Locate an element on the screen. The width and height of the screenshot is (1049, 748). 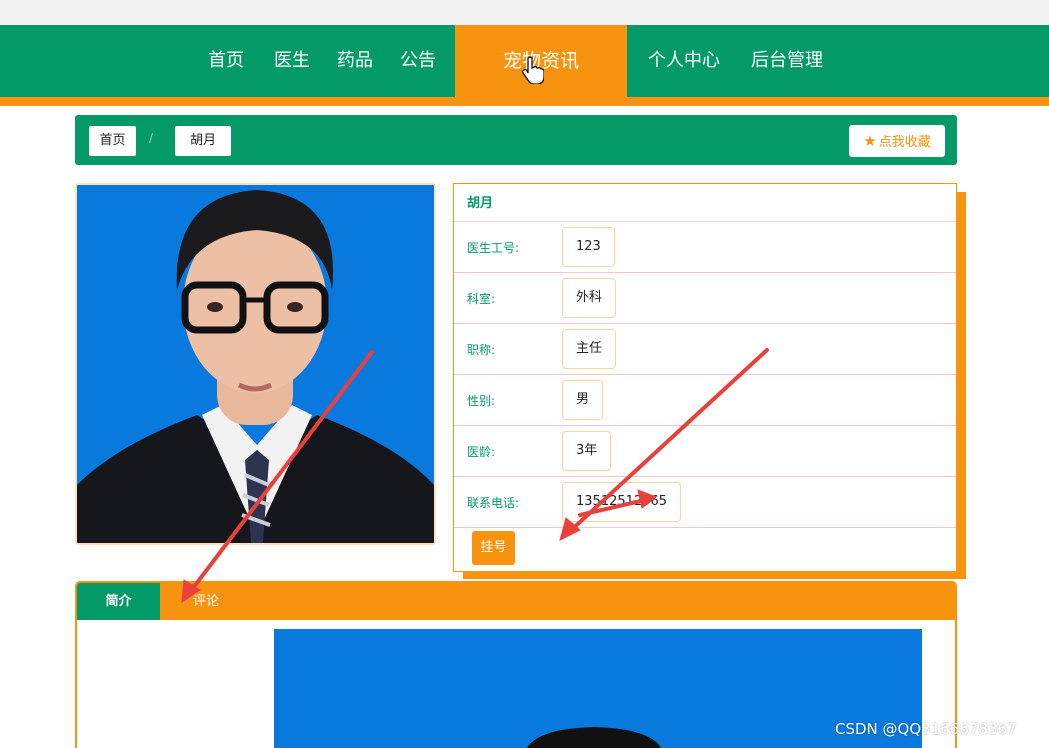
info-label: 联系电话: is located at coordinates (493, 503).